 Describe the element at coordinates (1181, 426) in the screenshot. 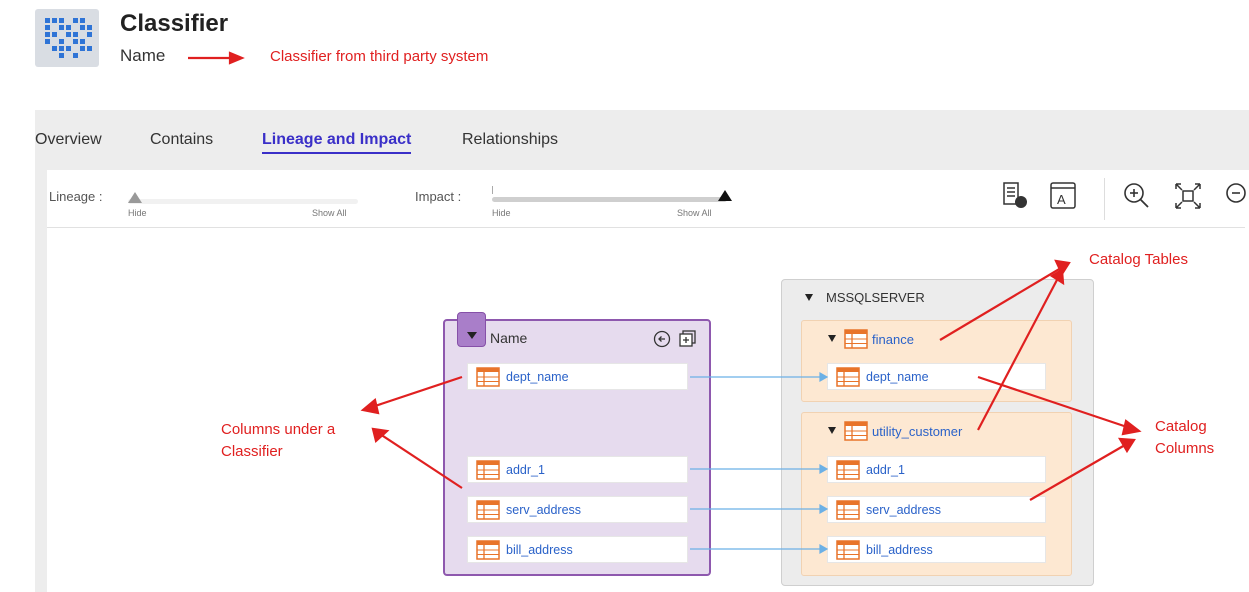

I see `annotation-catalog-columns-line1: Catalog` at that location.